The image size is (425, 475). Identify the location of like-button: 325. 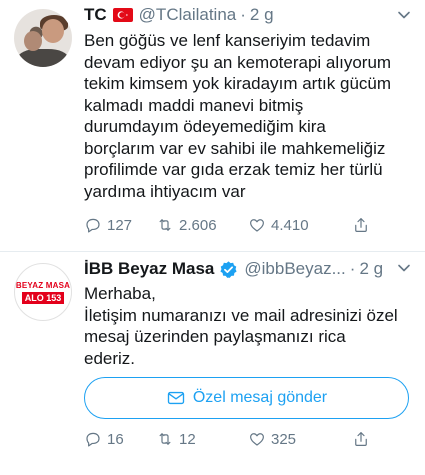
(300, 439).